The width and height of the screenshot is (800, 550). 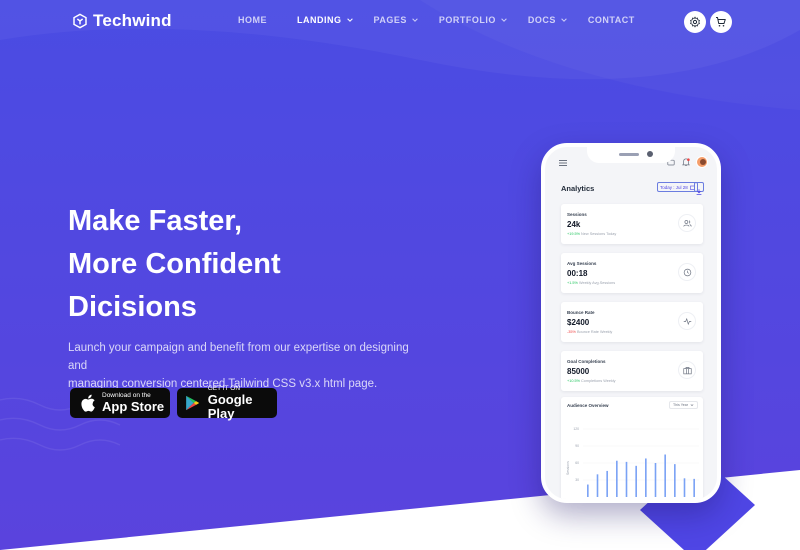 What do you see at coordinates (193, 403) in the screenshot?
I see `google-play-icon` at bounding box center [193, 403].